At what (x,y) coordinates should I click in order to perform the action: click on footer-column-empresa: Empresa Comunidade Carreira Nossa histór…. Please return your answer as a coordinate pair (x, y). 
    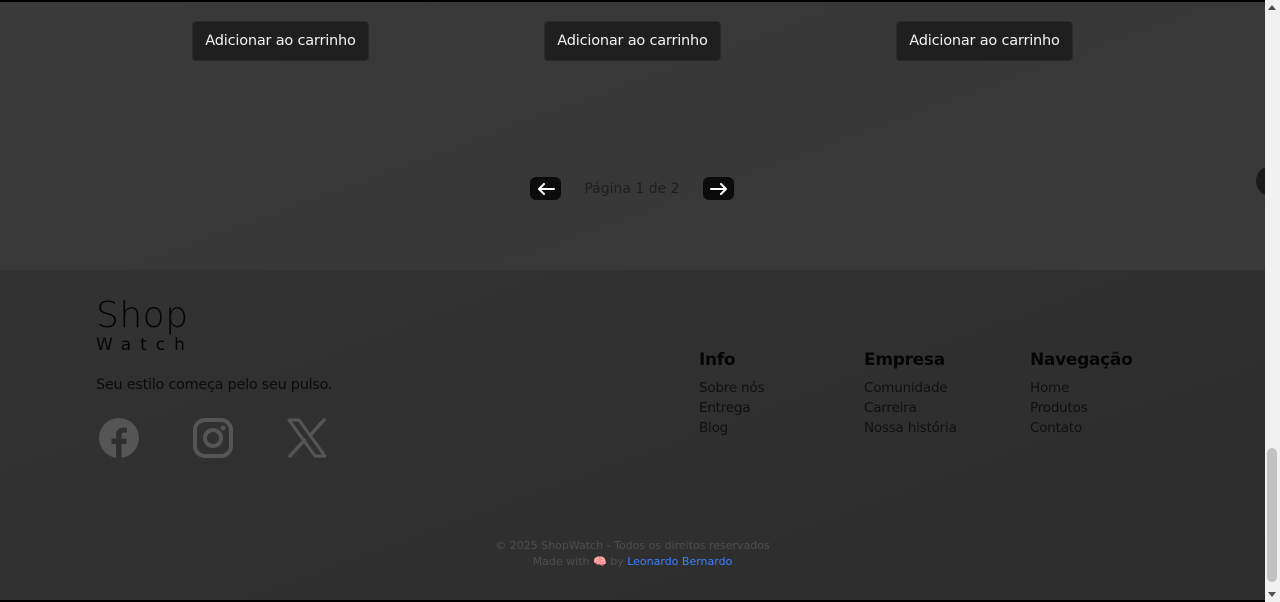
    Looking at the image, I should click on (910, 394).